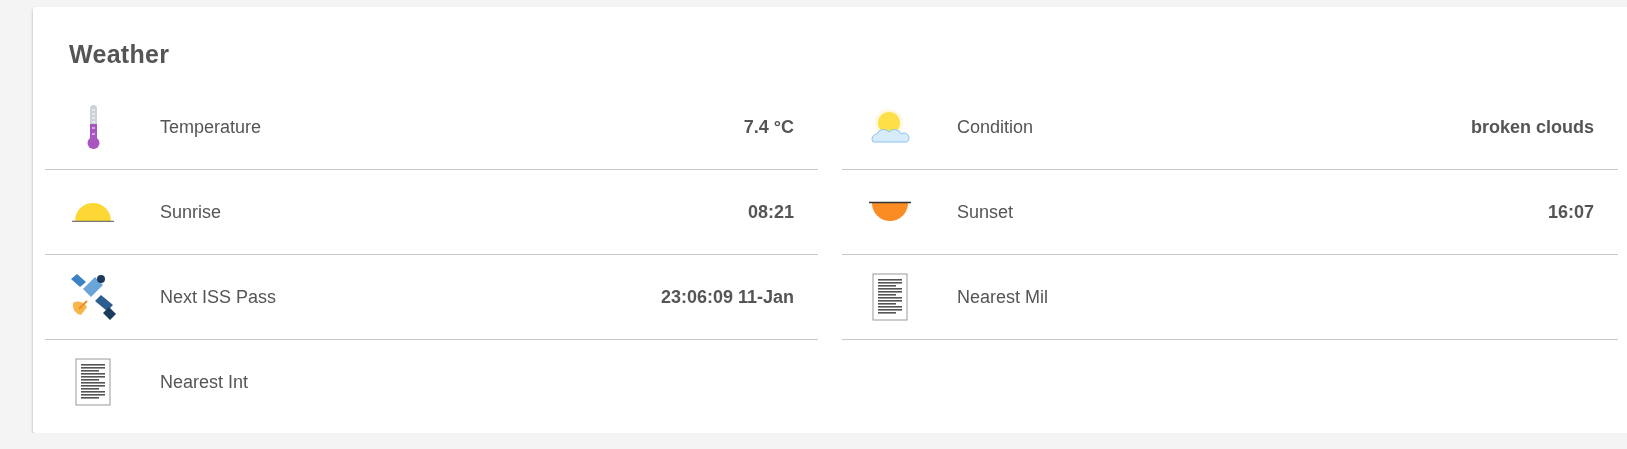 This screenshot has width=1627, height=449. I want to click on item-label: Sunset, so click(986, 212).